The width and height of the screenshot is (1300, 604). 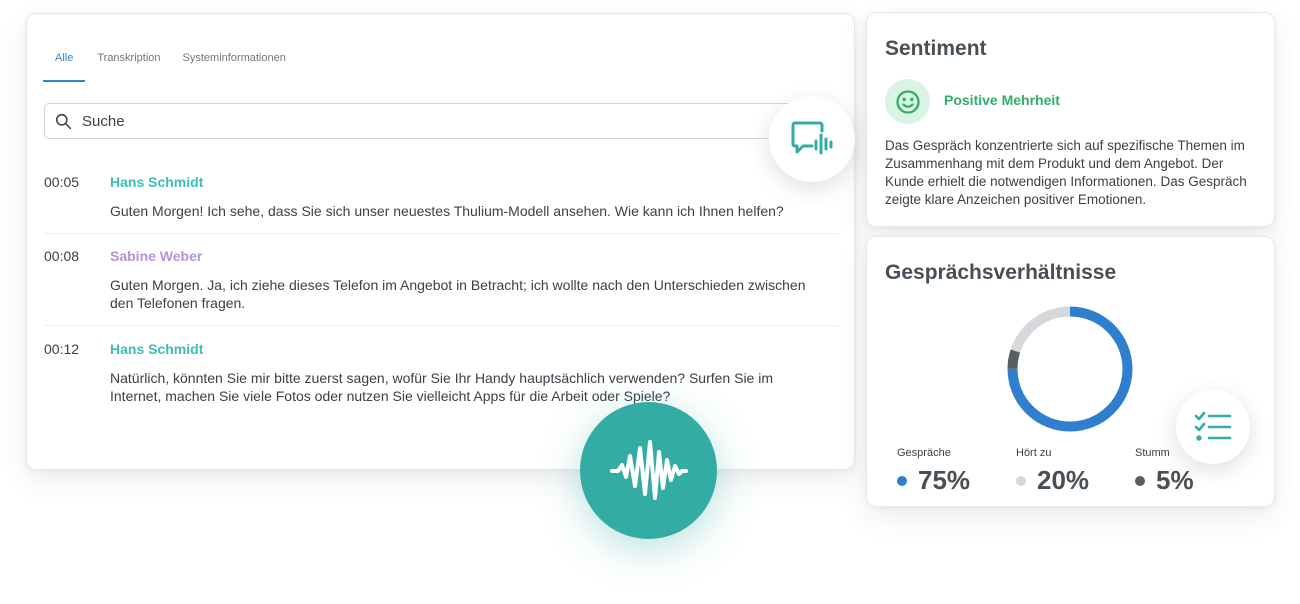 What do you see at coordinates (407, 121) in the screenshot?
I see `search-input` at bounding box center [407, 121].